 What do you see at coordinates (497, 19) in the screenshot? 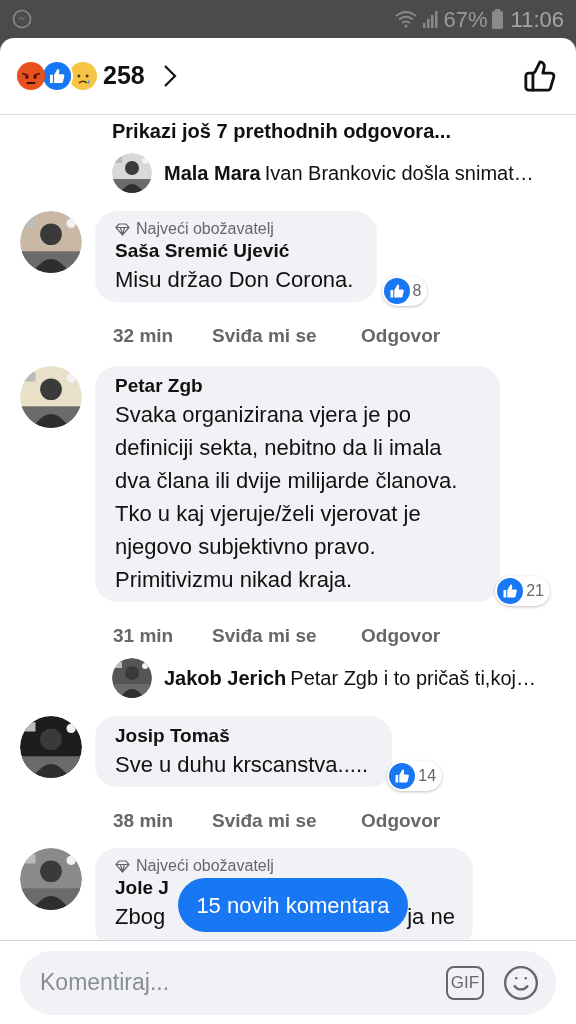
I see `battery-icon` at bounding box center [497, 19].